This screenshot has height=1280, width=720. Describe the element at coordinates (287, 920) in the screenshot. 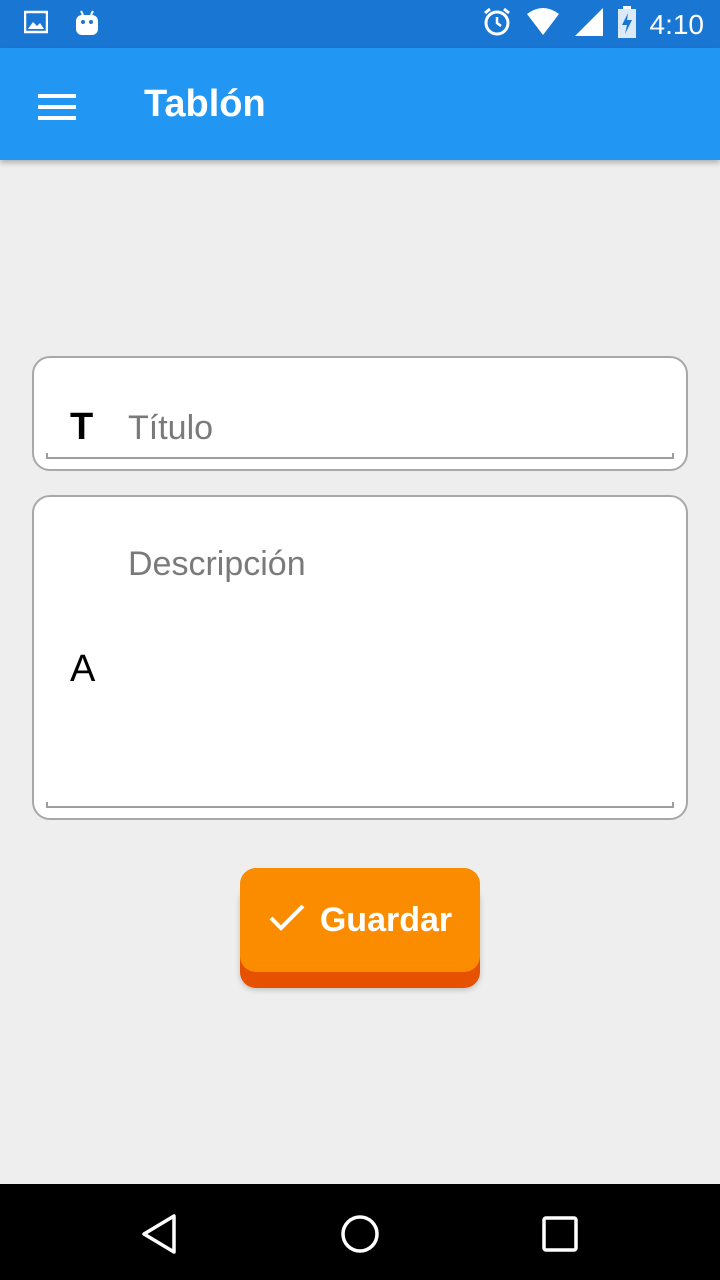

I see `check-icon` at that location.